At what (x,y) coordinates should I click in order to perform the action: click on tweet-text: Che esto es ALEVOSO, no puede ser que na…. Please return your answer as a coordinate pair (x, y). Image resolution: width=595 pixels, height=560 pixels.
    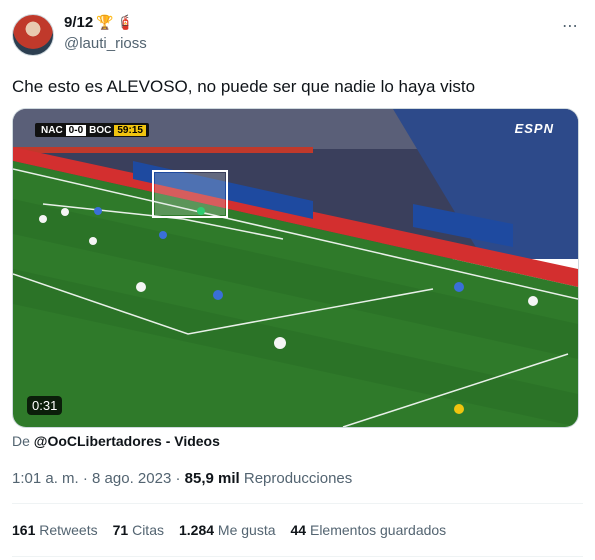
    Looking at the image, I should click on (244, 86).